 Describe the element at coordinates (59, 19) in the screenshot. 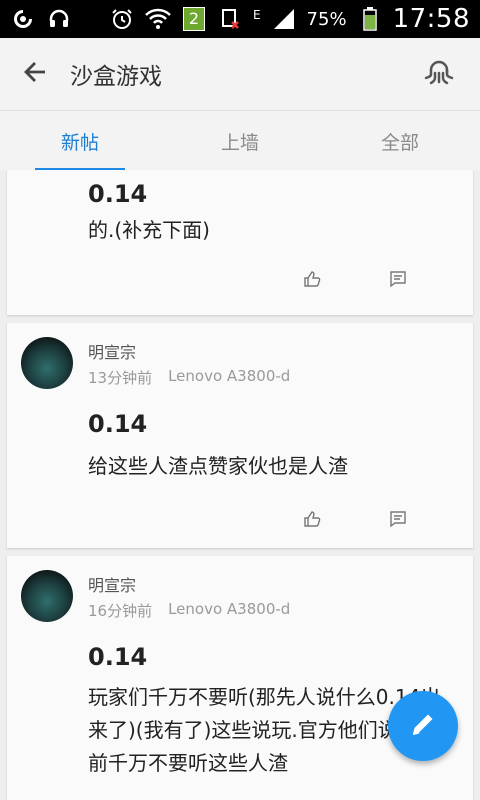

I see `headset-icon` at that location.